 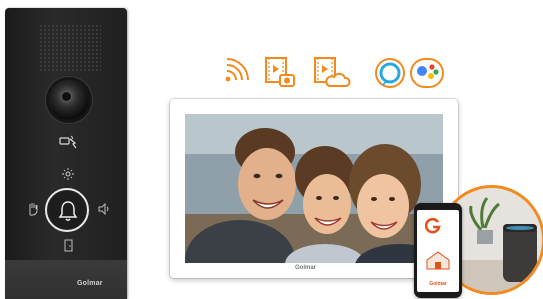 What do you see at coordinates (280, 72) in the screenshot?
I see `video-record-icon` at bounding box center [280, 72].